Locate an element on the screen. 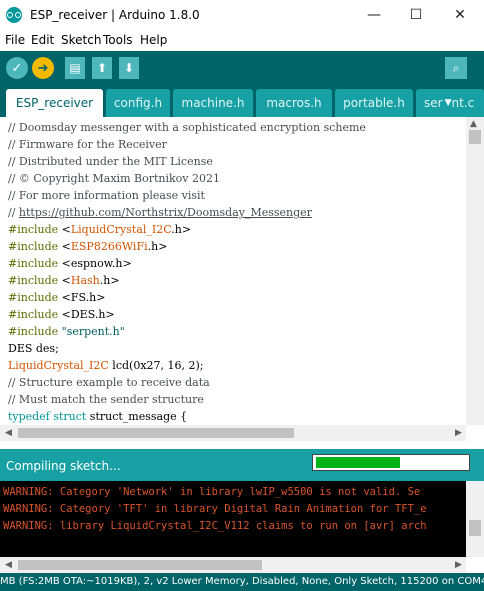 Image resolution: width=484 pixels, height=591 pixels. include-target: <espnow.h> is located at coordinates (95, 263).